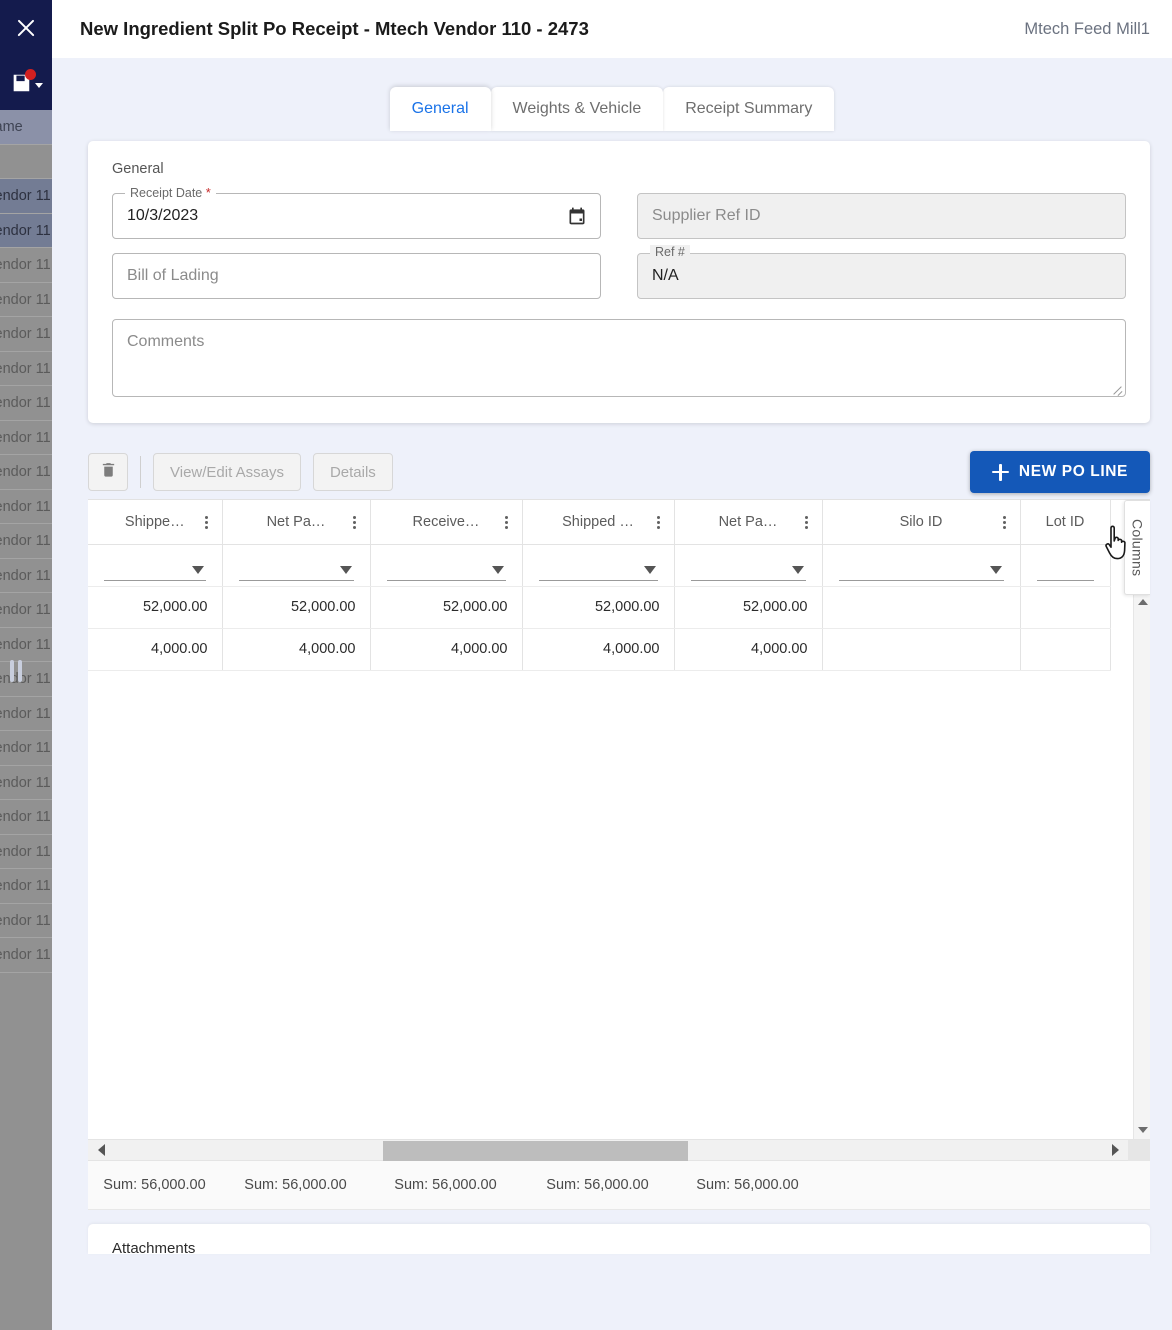 The image size is (1172, 1330). Describe the element at coordinates (227, 472) in the screenshot. I see `view-edit-assays-button: View/Edit Assays` at that location.